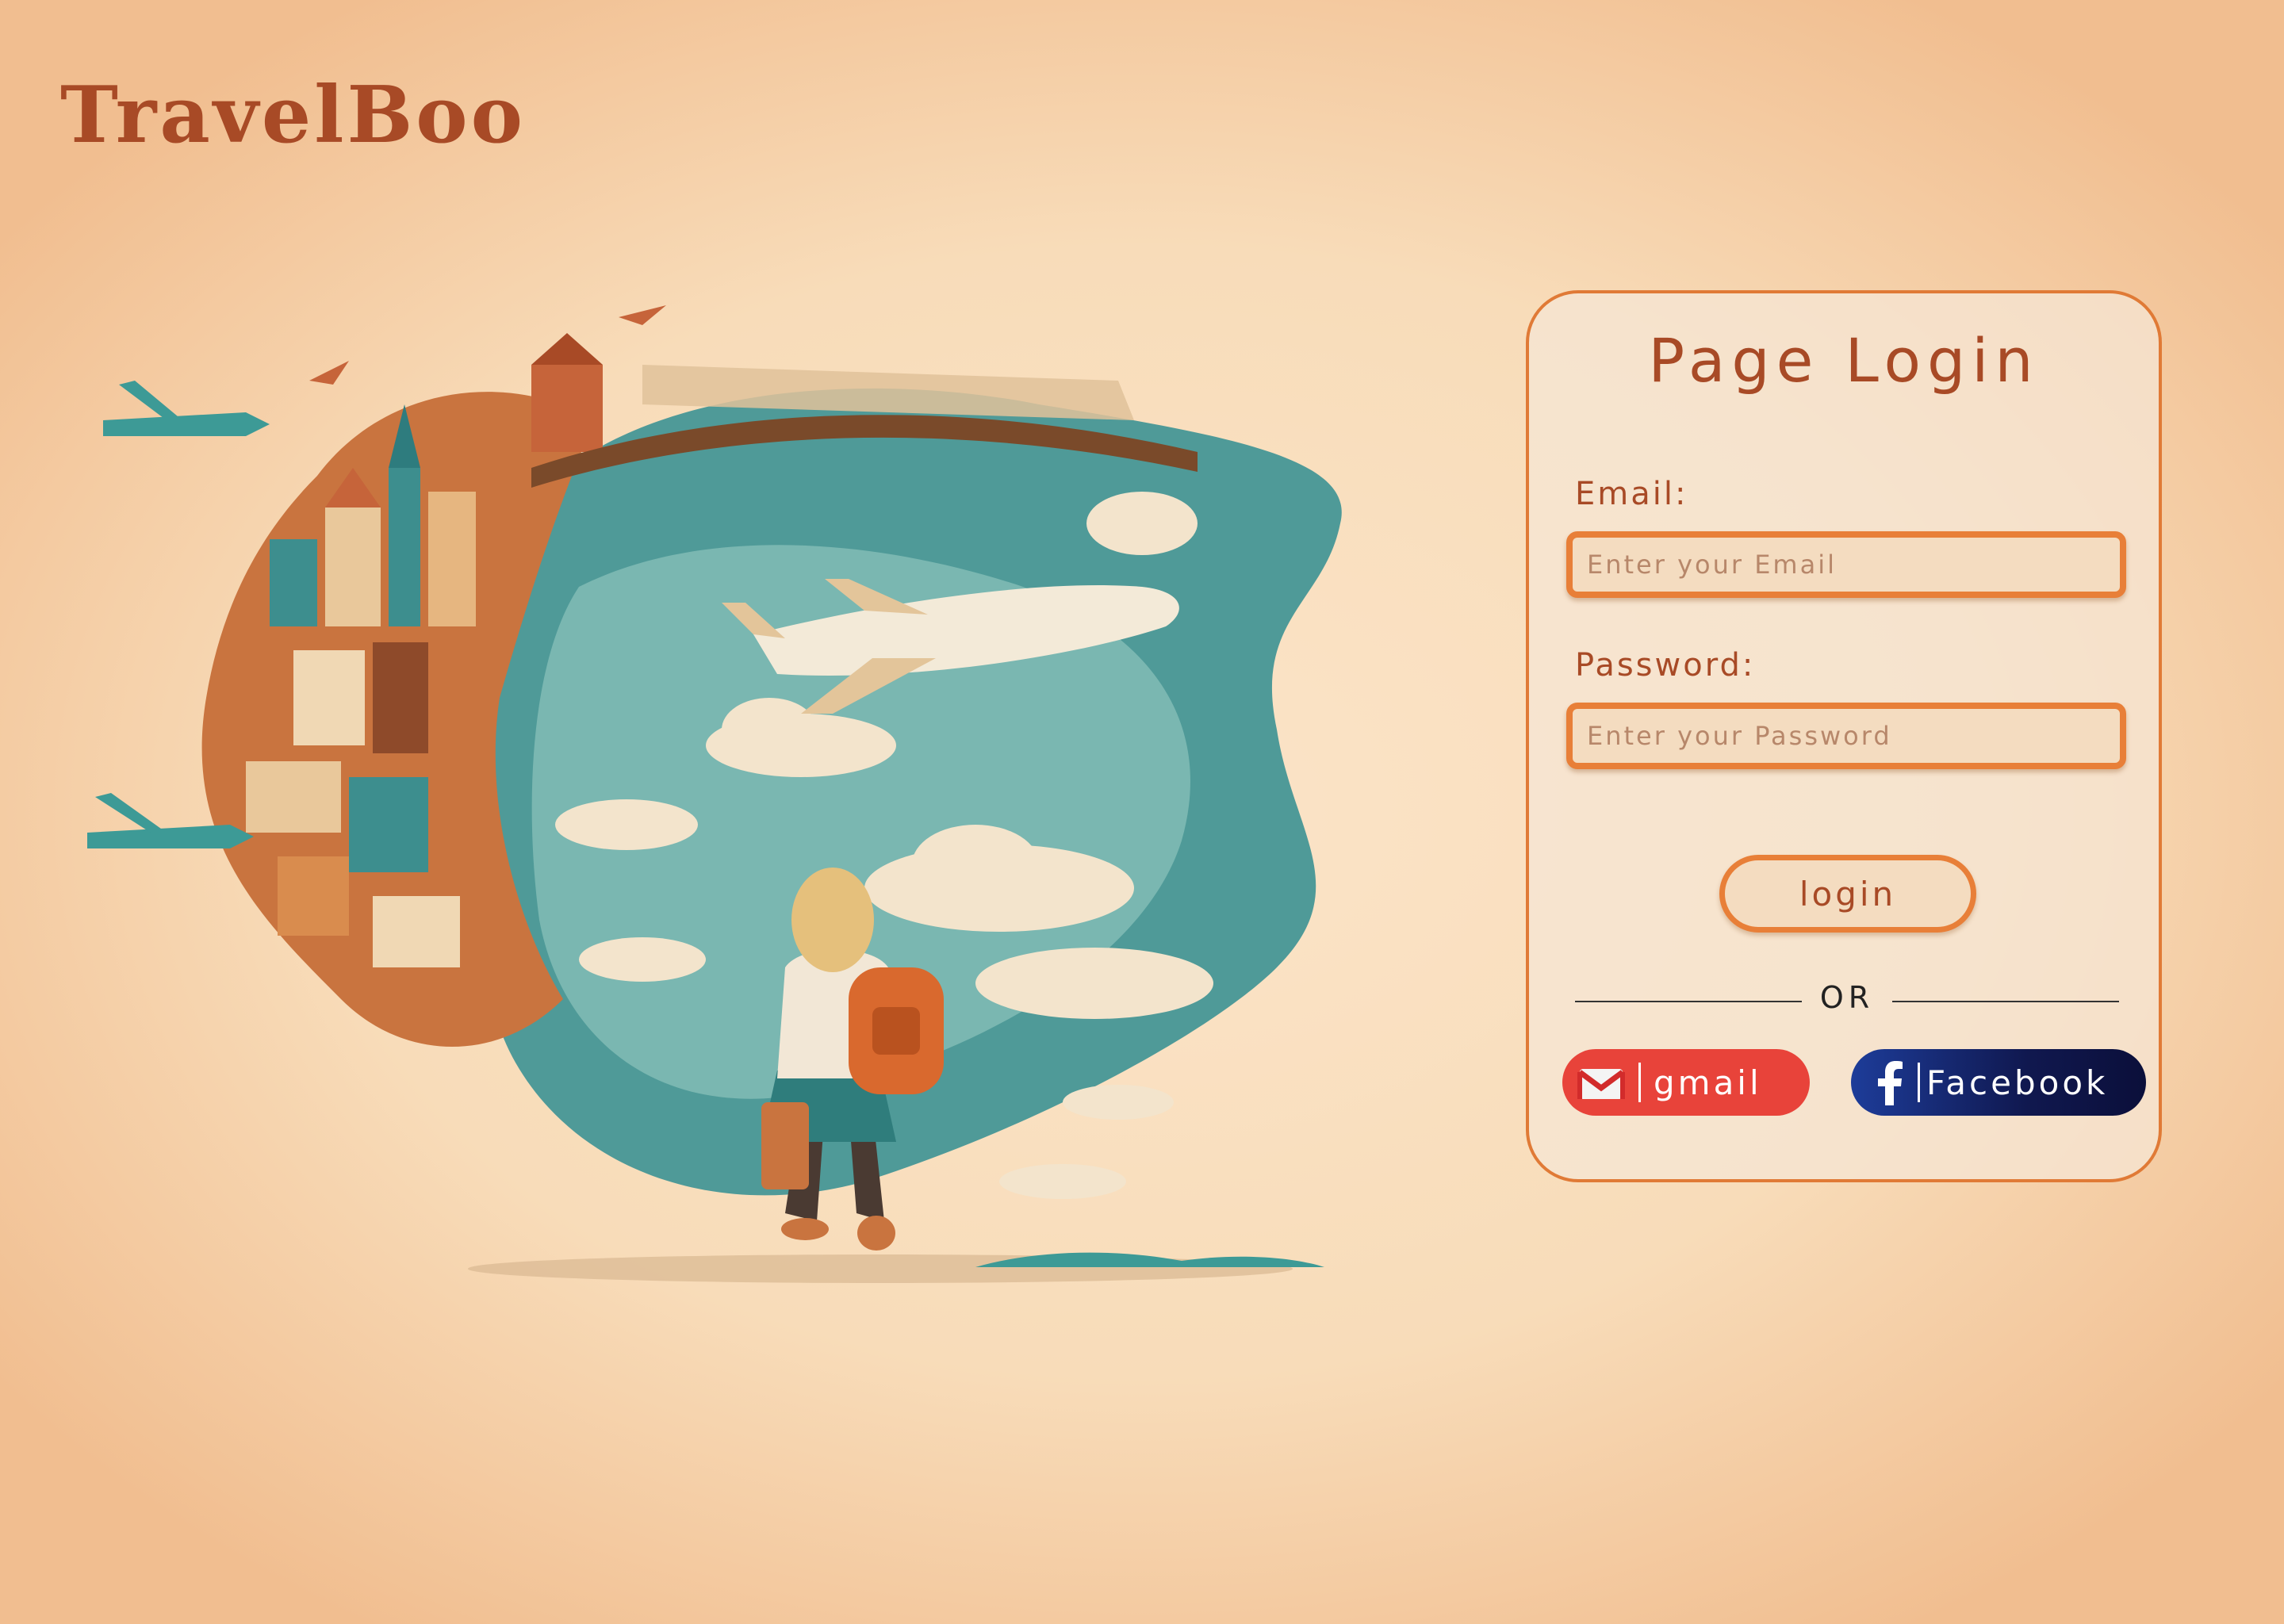 The height and width of the screenshot is (1624, 2284). What do you see at coordinates (1665, 665) in the screenshot?
I see `password-label: Password:` at bounding box center [1665, 665].